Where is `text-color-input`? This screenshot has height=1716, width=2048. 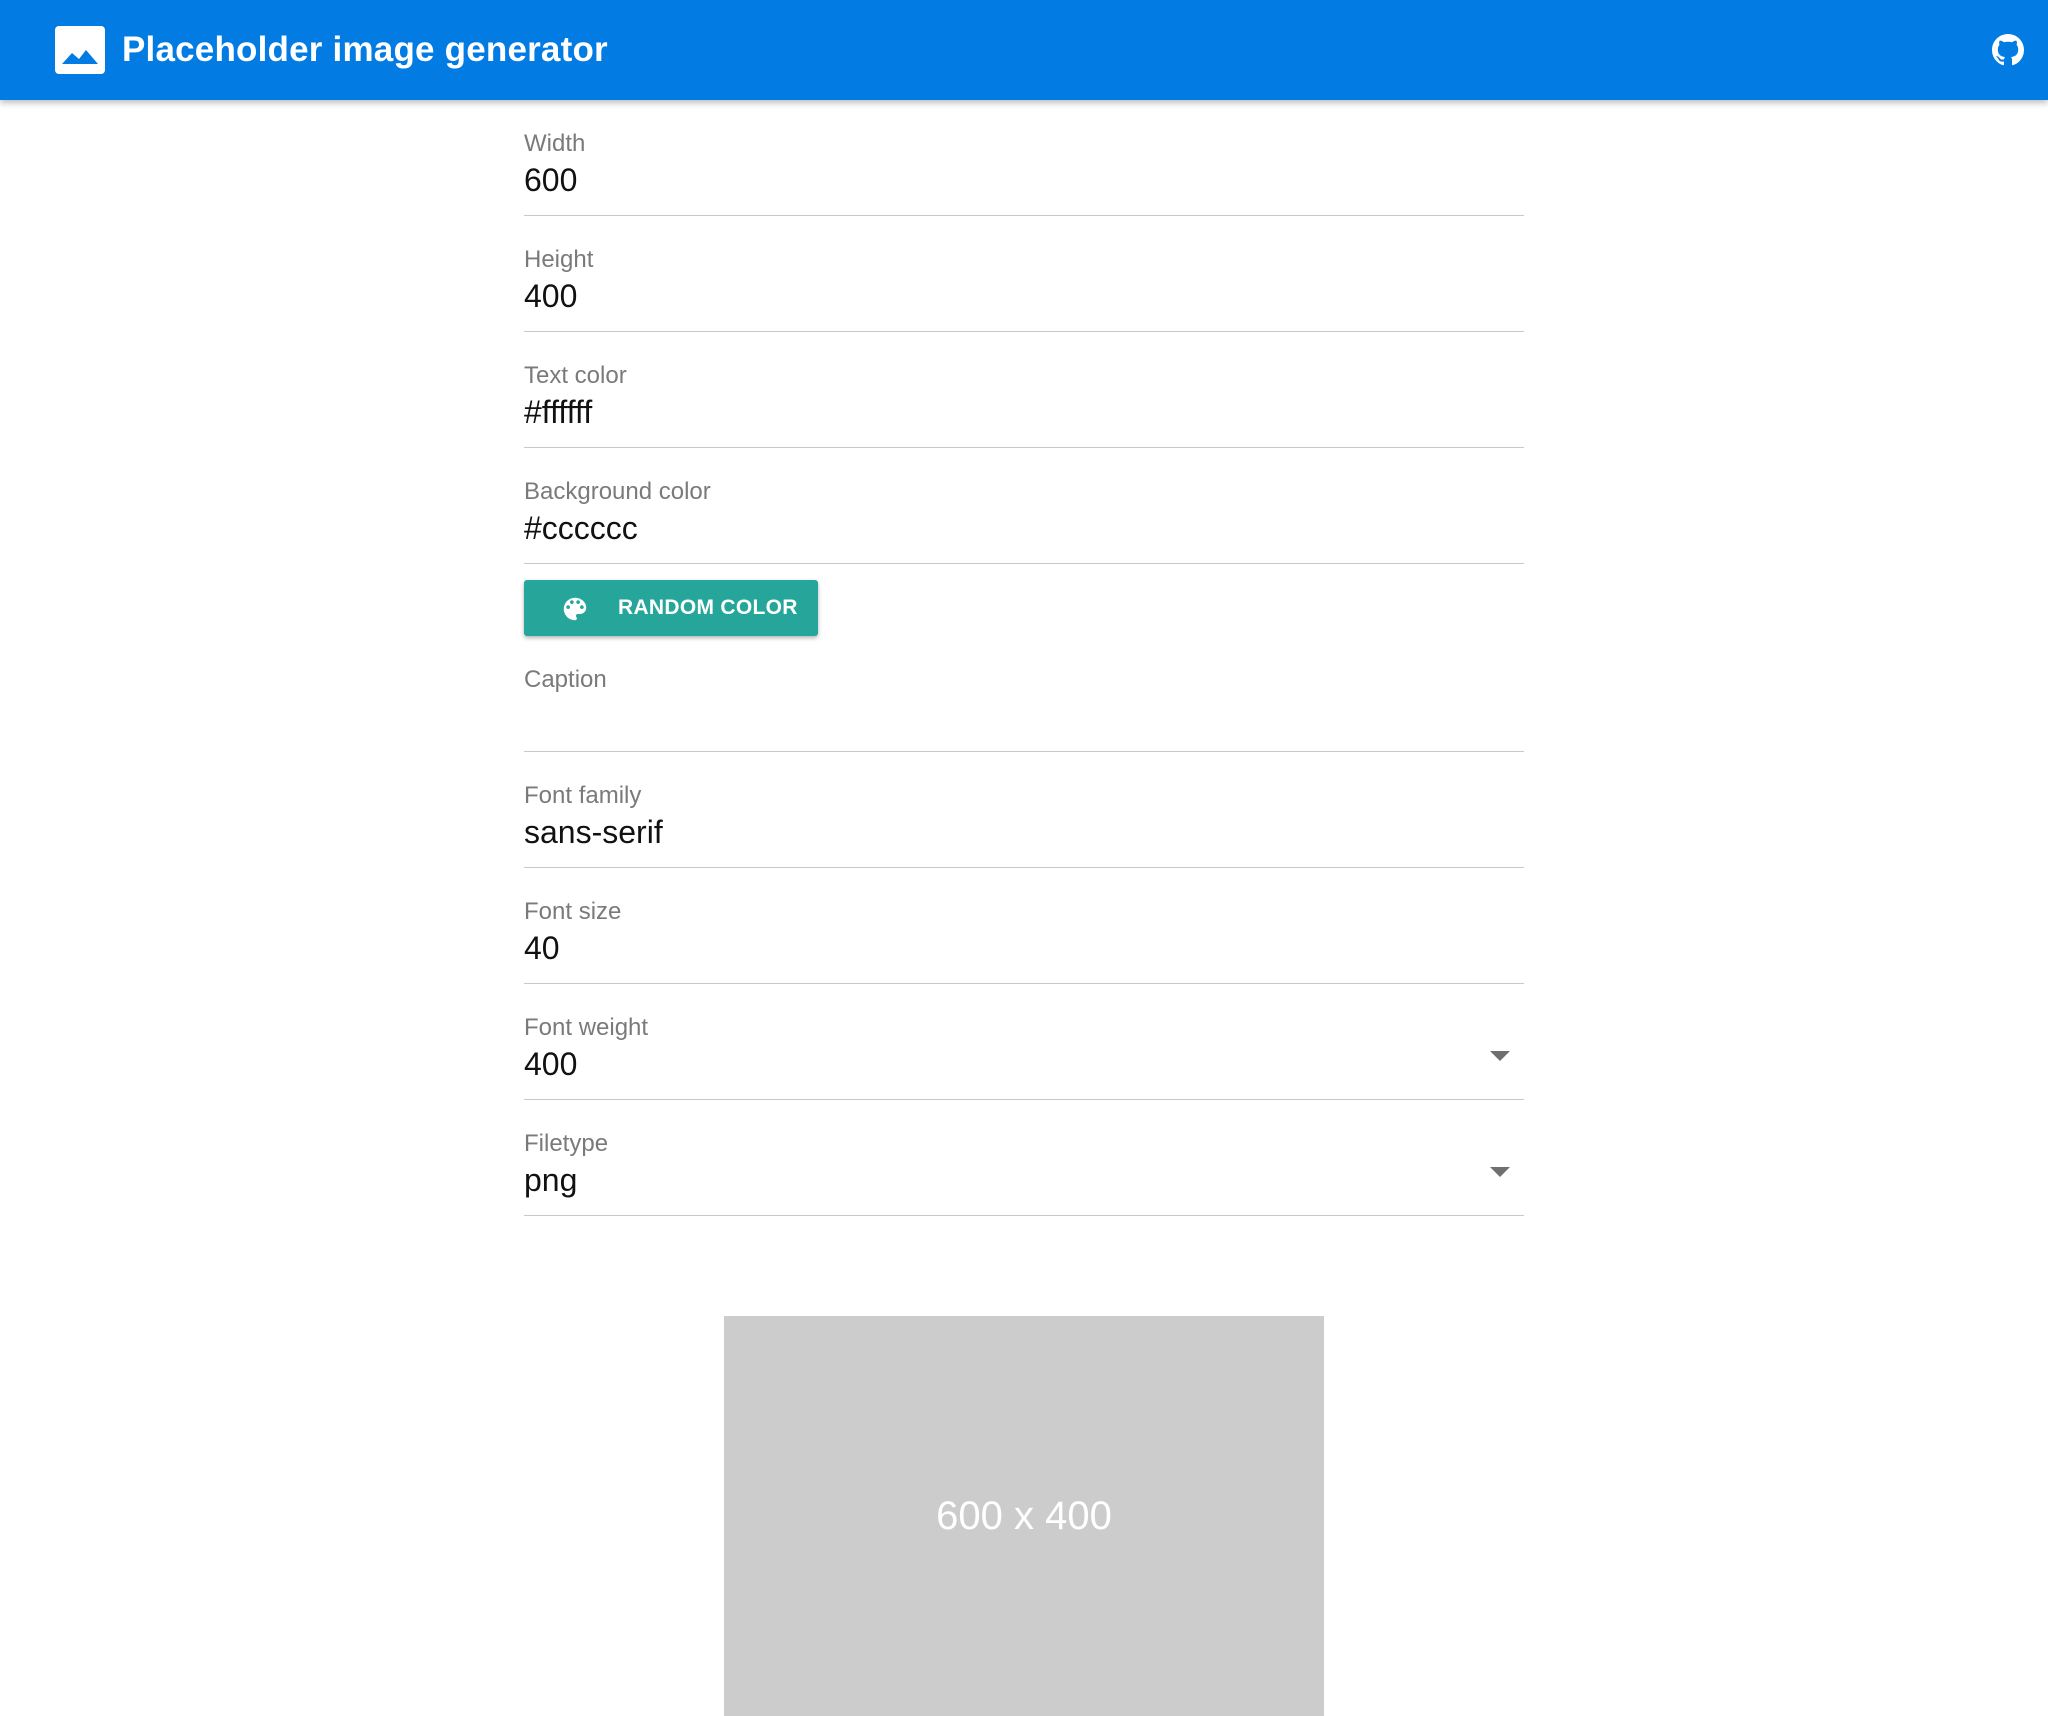
text-color-input is located at coordinates (1024, 412).